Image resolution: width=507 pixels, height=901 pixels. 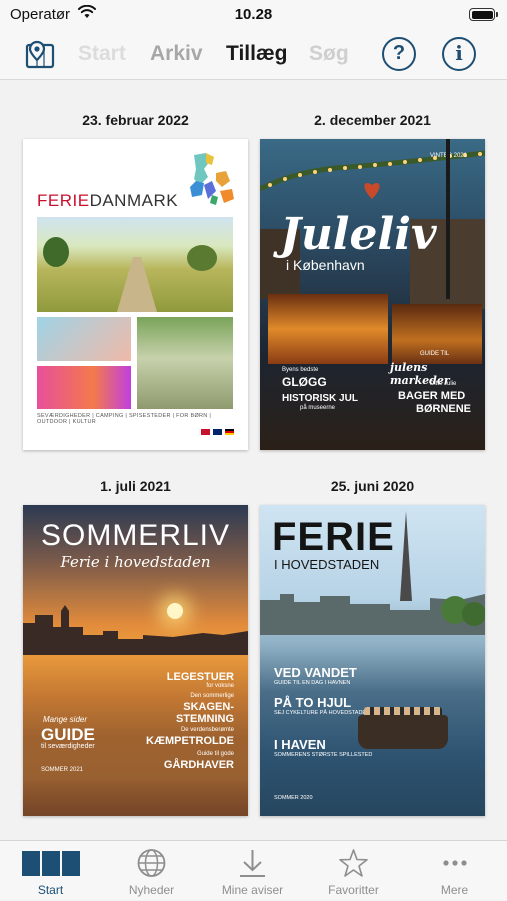 What do you see at coordinates (372, 120) in the screenshot?
I see `issue-date: 2. december 2021` at bounding box center [372, 120].